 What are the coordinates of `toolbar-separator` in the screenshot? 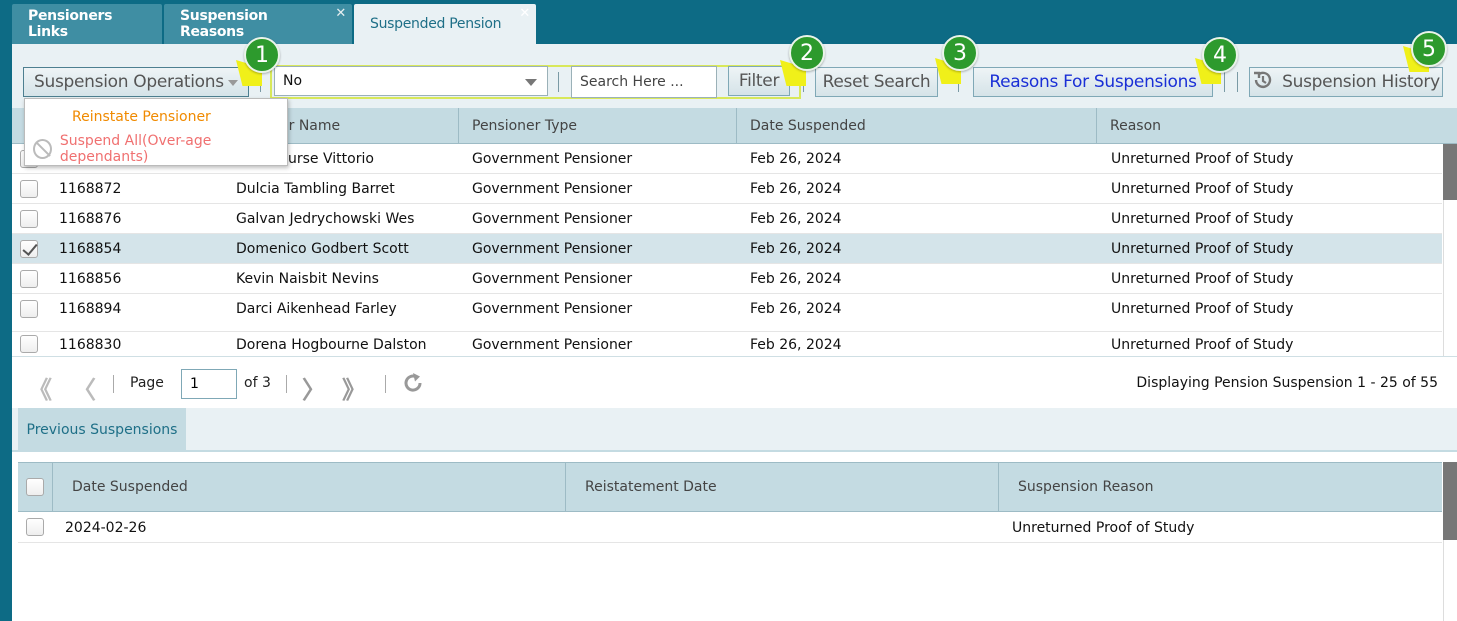 It's located at (1224, 82).